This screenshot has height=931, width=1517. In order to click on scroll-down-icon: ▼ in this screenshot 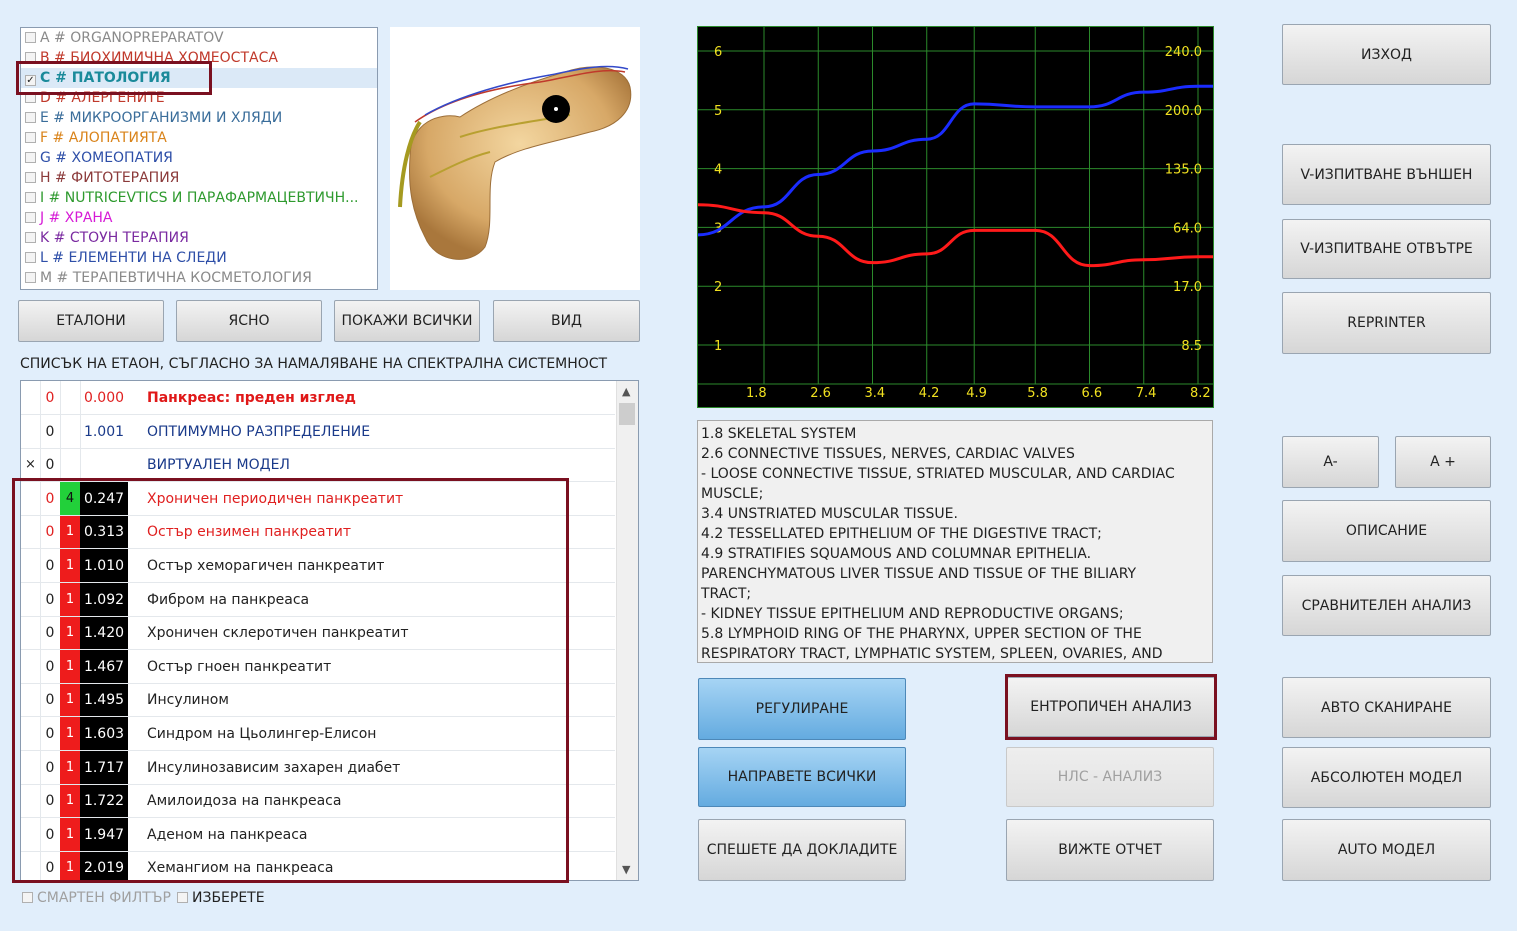, I will do `click(626, 869)`.